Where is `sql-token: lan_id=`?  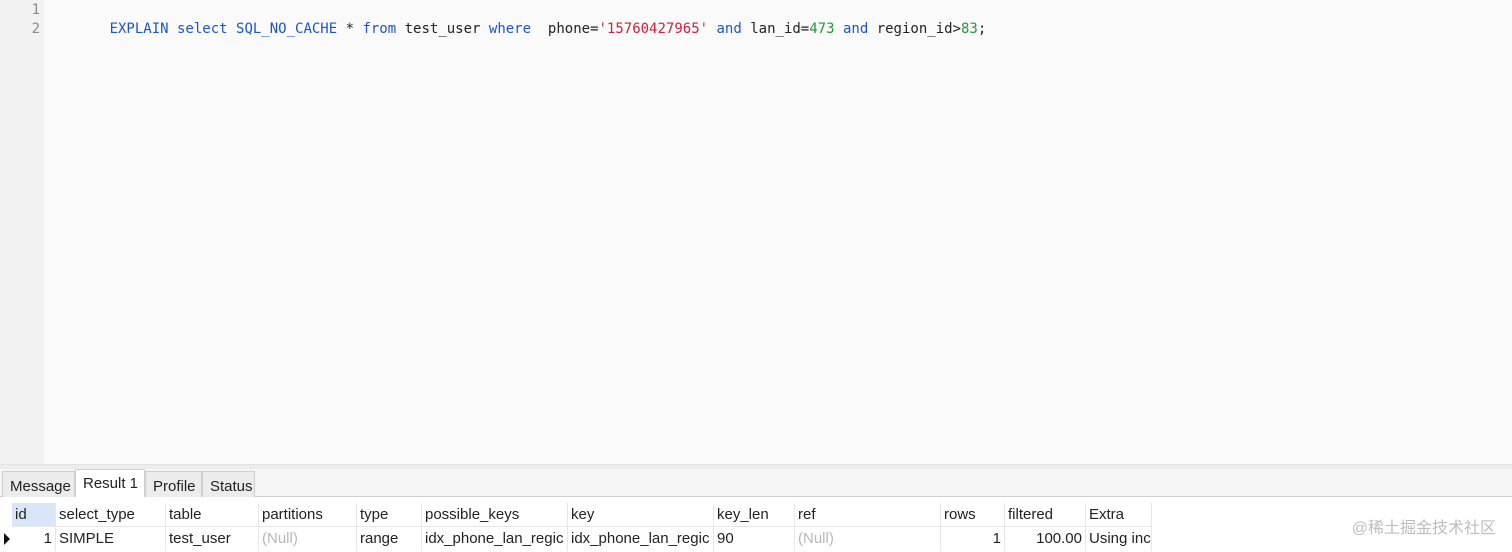 sql-token: lan_id= is located at coordinates (775, 29).